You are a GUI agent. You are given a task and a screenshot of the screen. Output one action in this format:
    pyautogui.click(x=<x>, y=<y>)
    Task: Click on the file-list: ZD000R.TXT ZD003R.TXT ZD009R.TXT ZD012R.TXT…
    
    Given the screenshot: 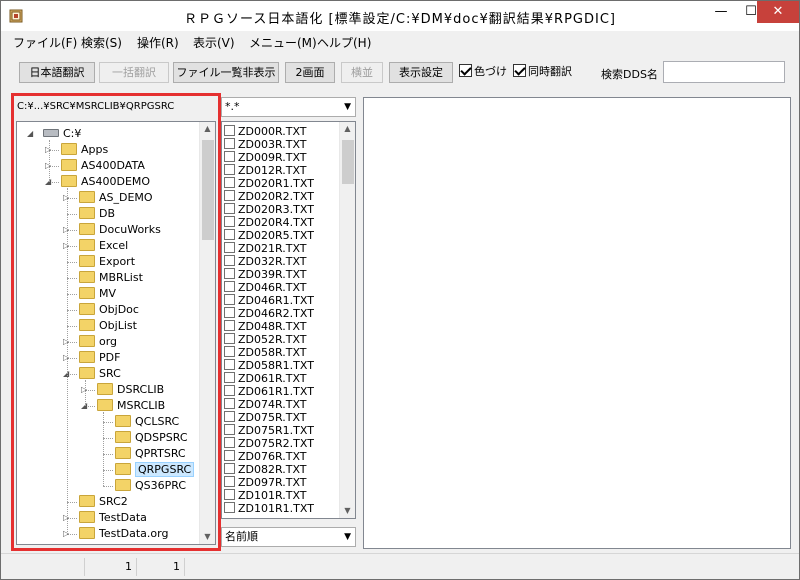 What is the action you would take?
    pyautogui.click(x=288, y=320)
    